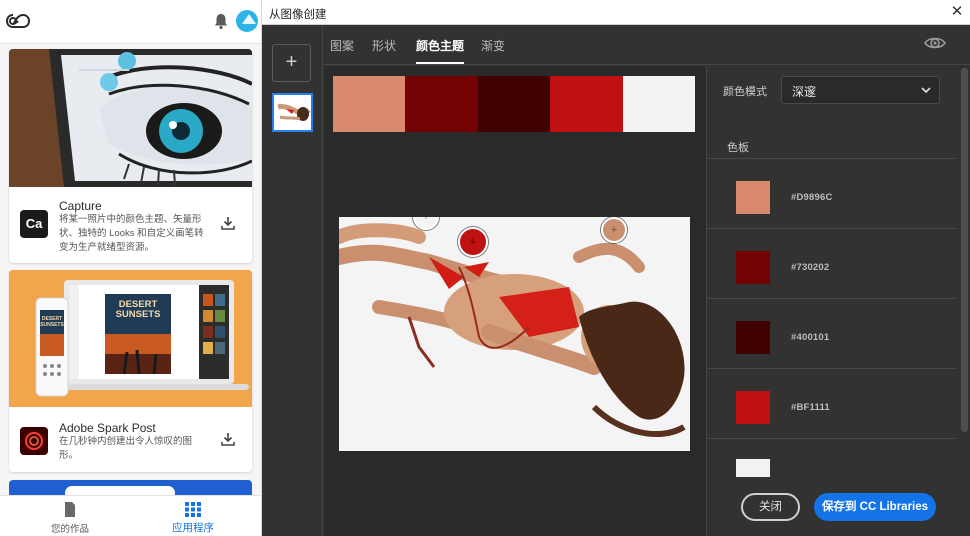 The width and height of the screenshot is (970, 536). What do you see at coordinates (292, 280) in the screenshot?
I see `image-thumbnail-column: +` at bounding box center [292, 280].